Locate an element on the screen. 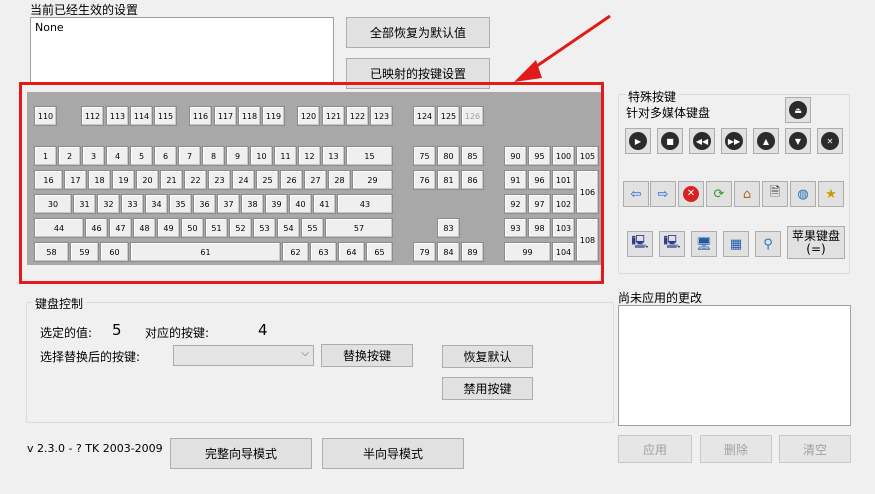 The width and height of the screenshot is (875, 494). multimedia-label: 针对多媒体键盘 is located at coordinates (668, 113).